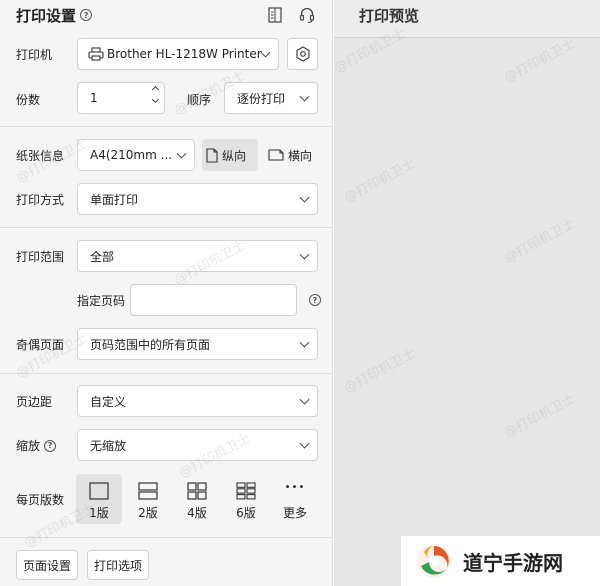  Describe the element at coordinates (246, 513) in the screenshot. I see `layout-option-label: 6版` at that location.